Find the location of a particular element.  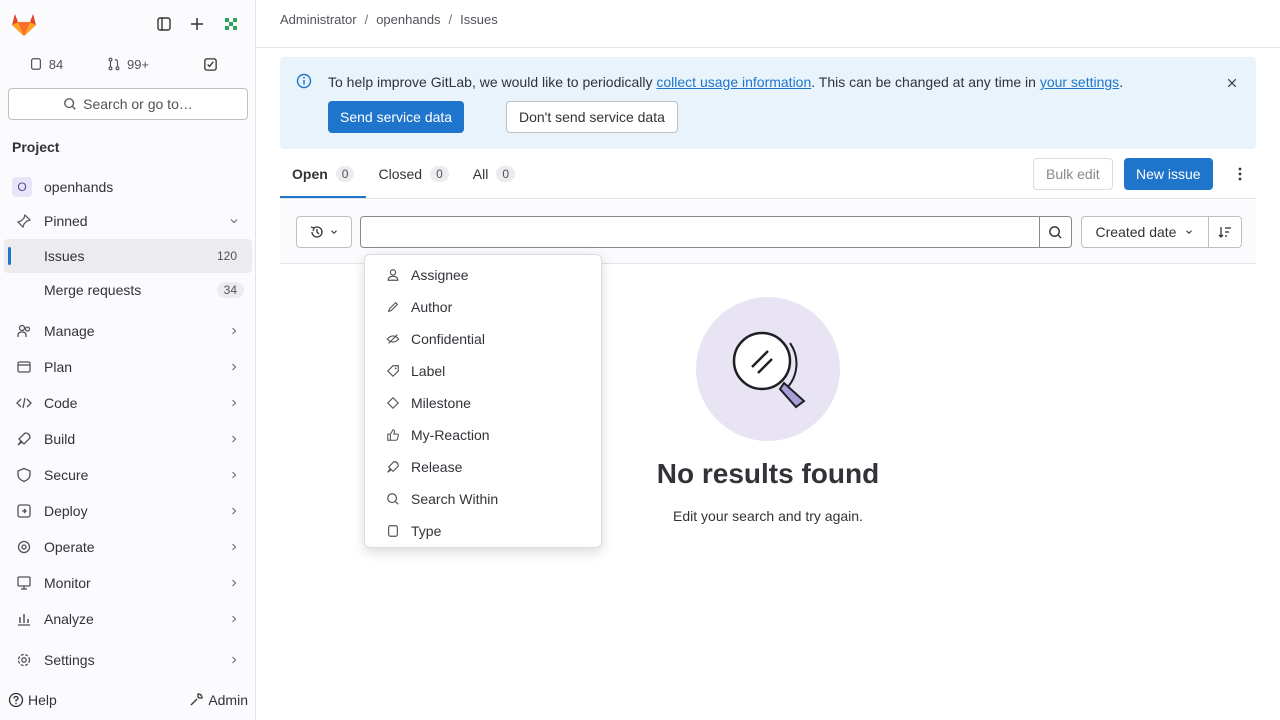

history-icon is located at coordinates (317, 232).